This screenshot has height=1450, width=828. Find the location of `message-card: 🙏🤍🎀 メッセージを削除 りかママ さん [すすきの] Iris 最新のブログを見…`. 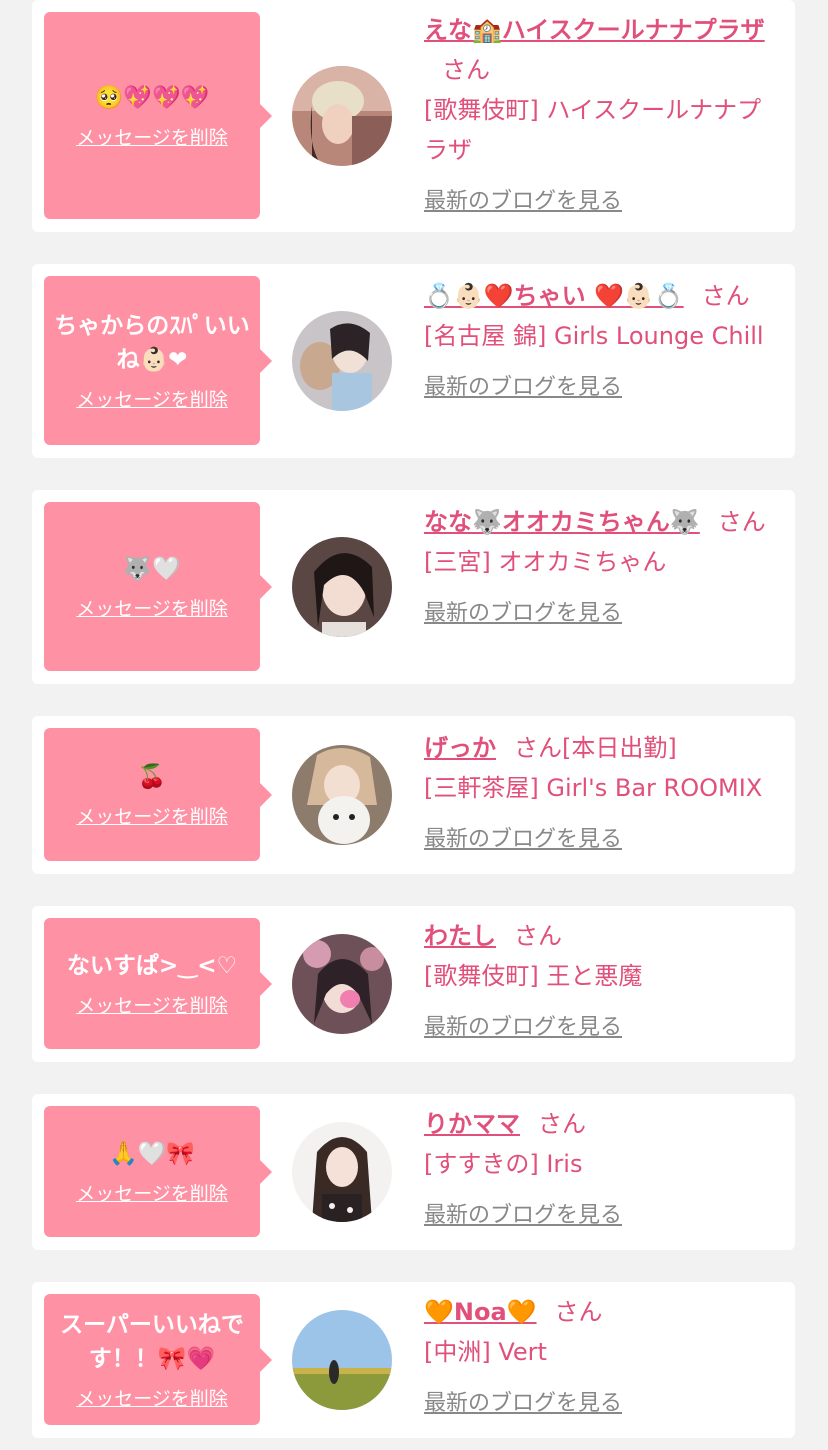

message-card: 🙏🤍🎀 メッセージを削除 りかママ さん [すすきの] Iris 最新のブログを見… is located at coordinates (413, 1172).